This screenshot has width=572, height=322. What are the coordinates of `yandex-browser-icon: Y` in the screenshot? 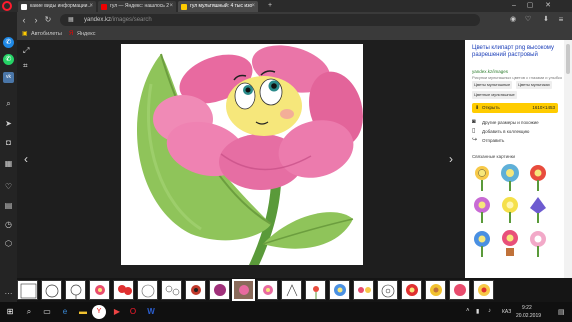 It's located at (99, 312).